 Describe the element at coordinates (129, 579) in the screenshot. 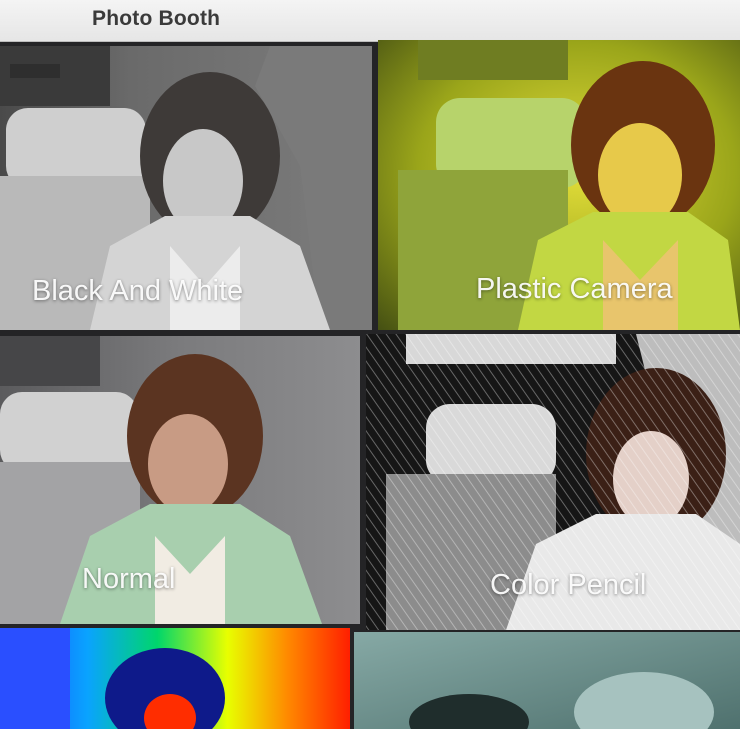

I see `effect-label-normal: Normal` at that location.